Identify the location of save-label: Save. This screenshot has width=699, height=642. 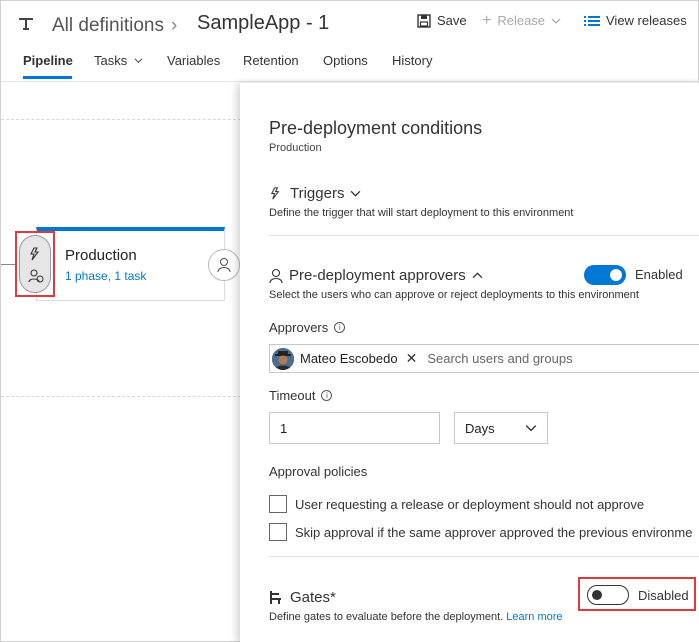
(452, 20).